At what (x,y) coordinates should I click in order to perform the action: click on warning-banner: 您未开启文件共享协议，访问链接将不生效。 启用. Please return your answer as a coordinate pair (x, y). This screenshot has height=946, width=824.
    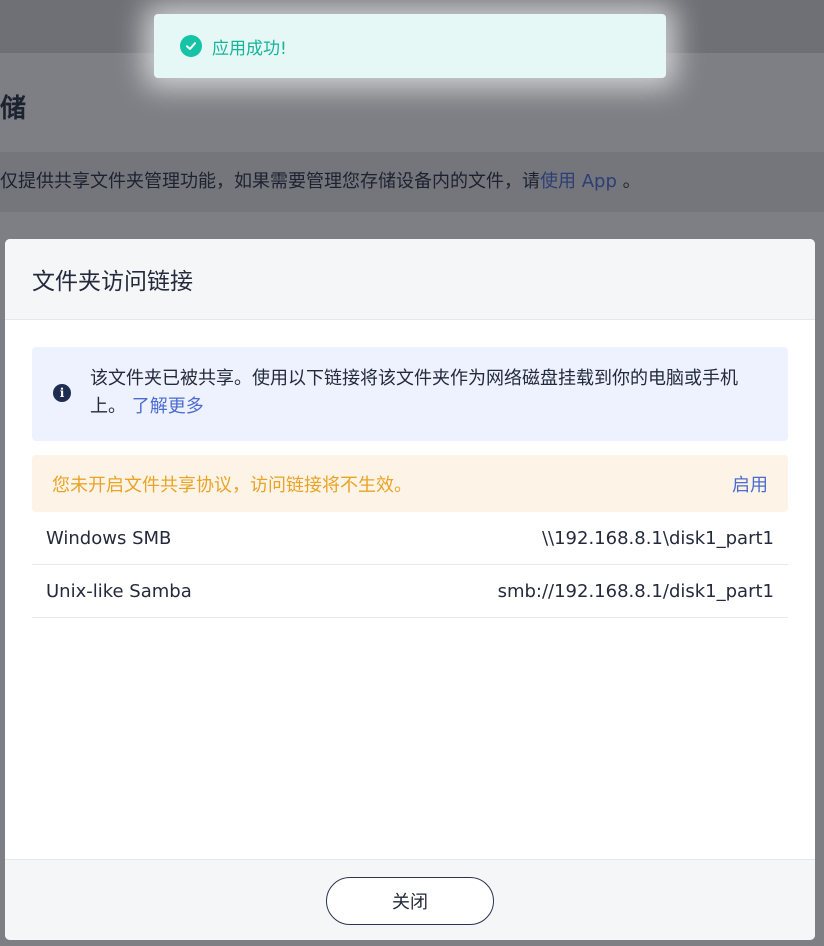
    Looking at the image, I should click on (410, 483).